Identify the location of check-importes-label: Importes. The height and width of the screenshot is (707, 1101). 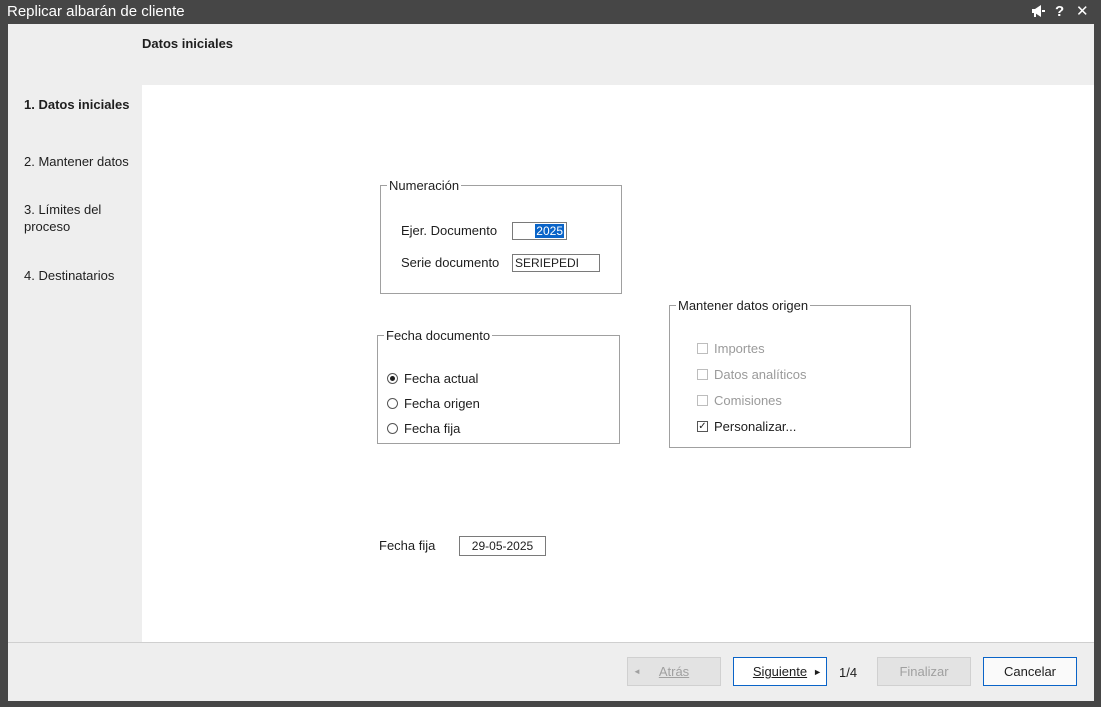
(739, 348).